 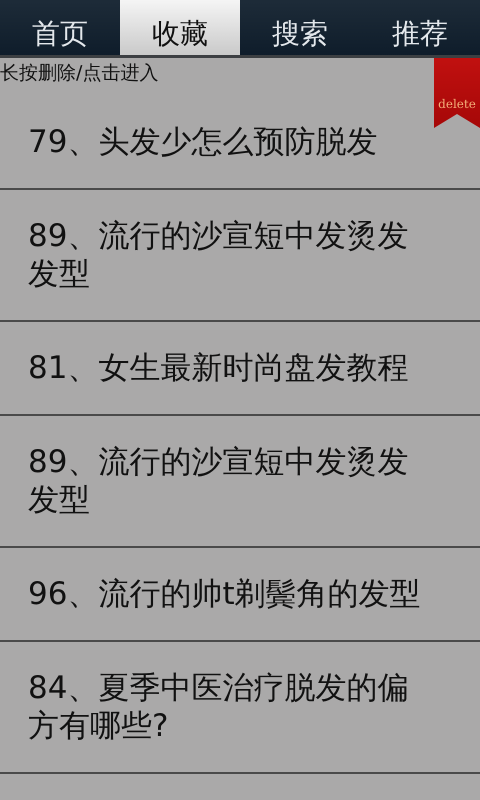 I want to click on hint-text: 长按删除/点击进入, so click(x=80, y=73).